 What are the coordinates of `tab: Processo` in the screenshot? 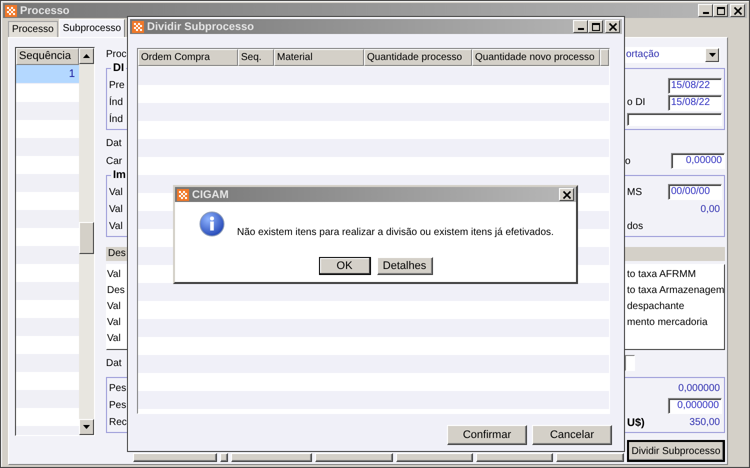 It's located at (33, 29).